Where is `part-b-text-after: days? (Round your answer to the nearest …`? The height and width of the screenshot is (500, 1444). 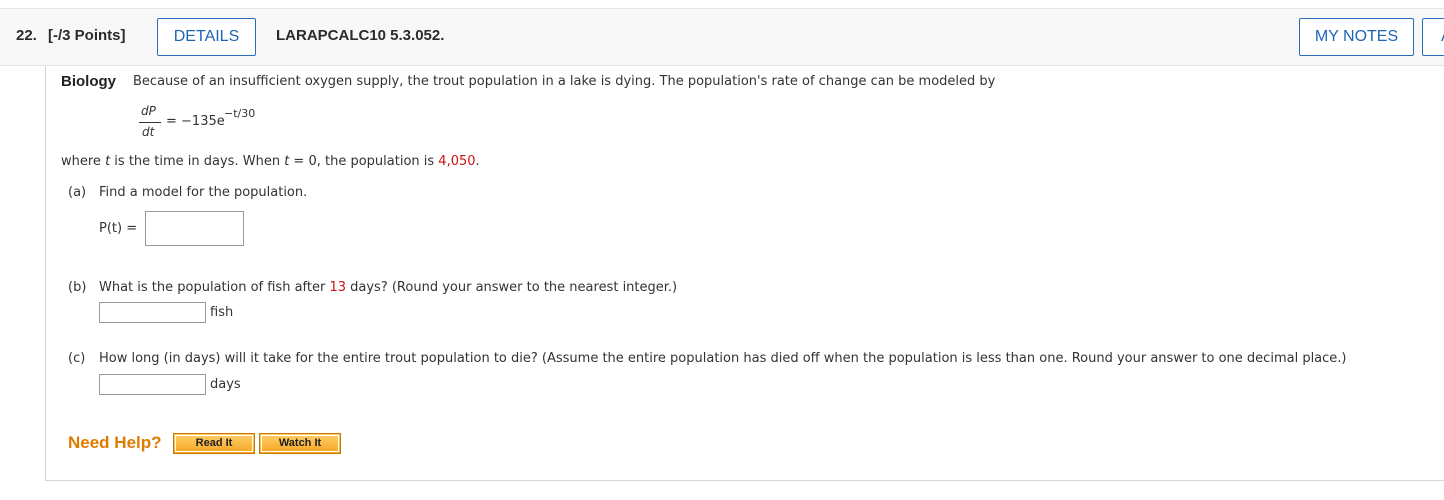 part-b-text-after: days? (Round your answer to the nearest … is located at coordinates (512, 287).